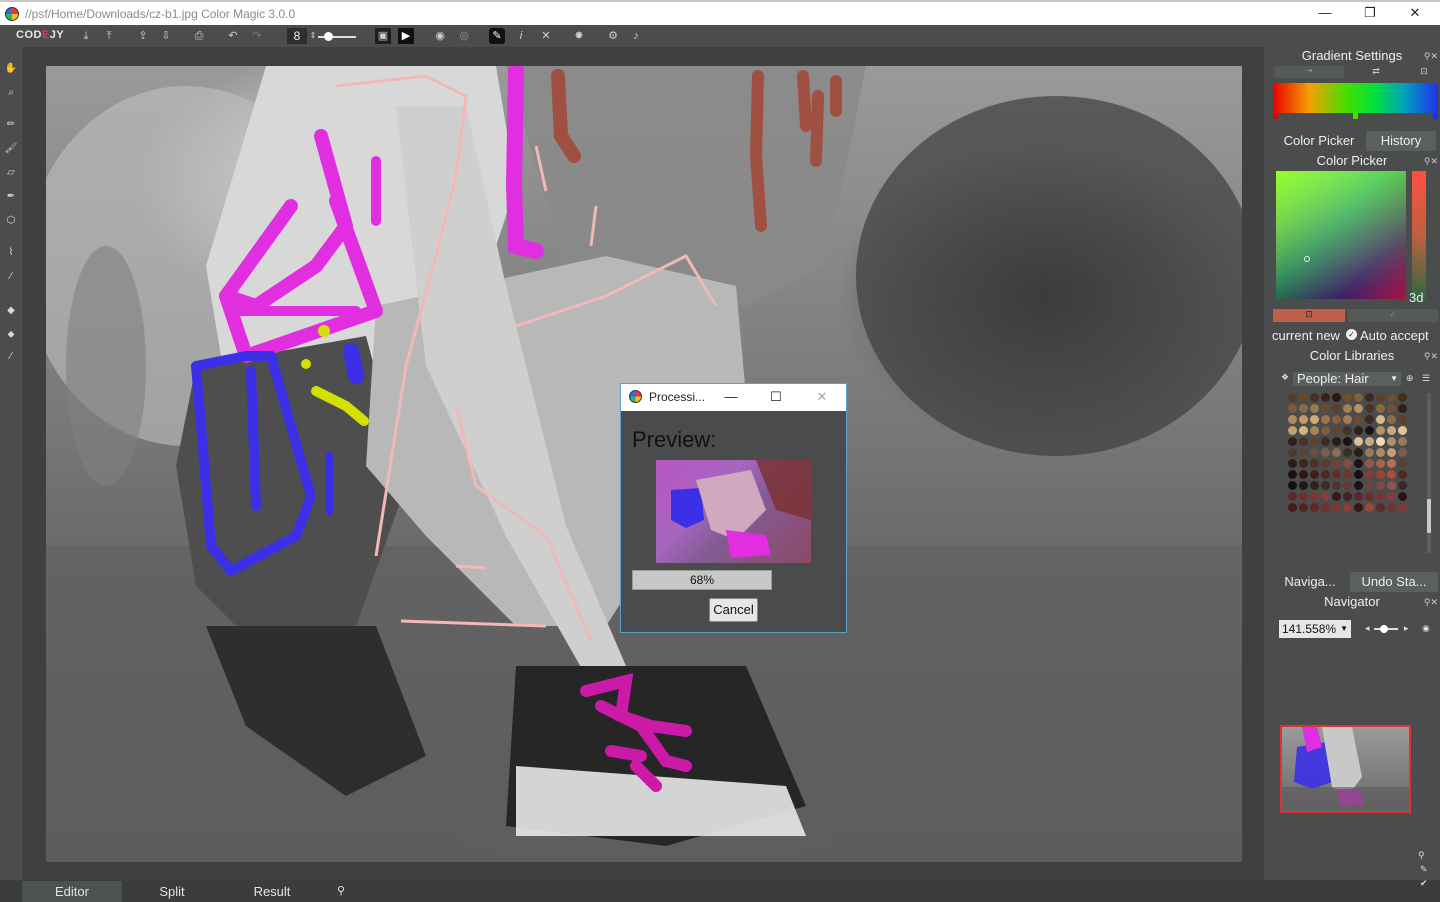  Describe the element at coordinates (11, 149) in the screenshot. I see `brush-icon: 🖌` at that location.